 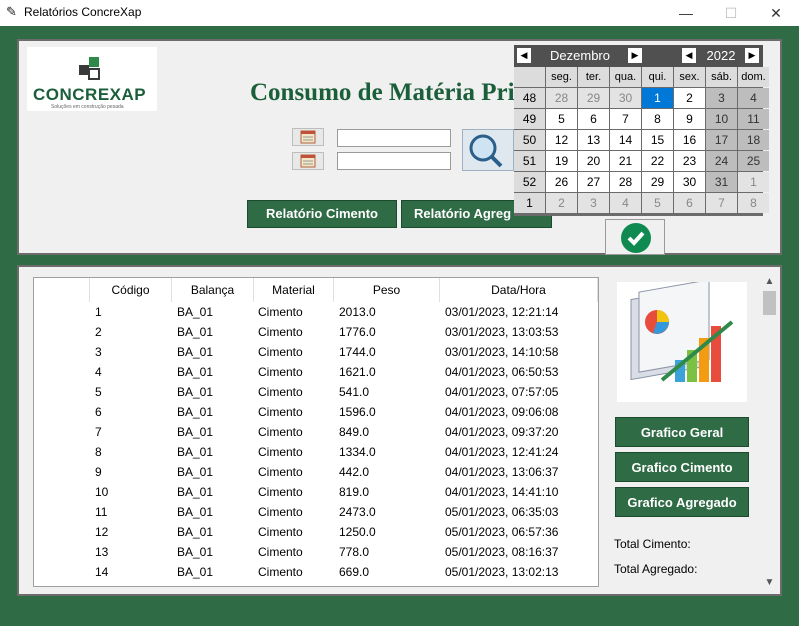 What do you see at coordinates (769, 432) in the screenshot?
I see `vertical-scrollbar: ▲ ▼` at bounding box center [769, 432].